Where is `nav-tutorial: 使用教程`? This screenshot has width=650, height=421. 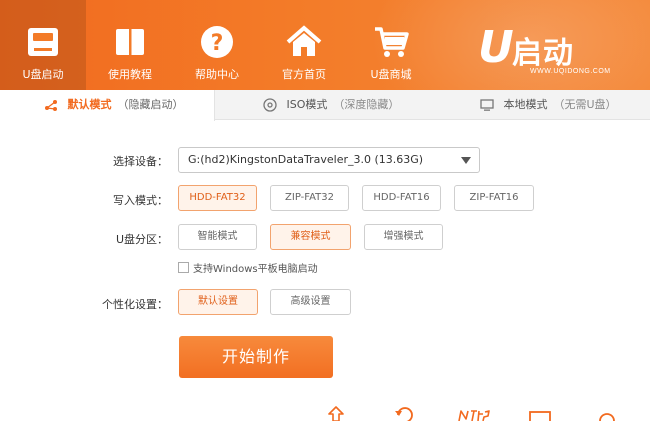 nav-tutorial: 使用教程 is located at coordinates (130, 45).